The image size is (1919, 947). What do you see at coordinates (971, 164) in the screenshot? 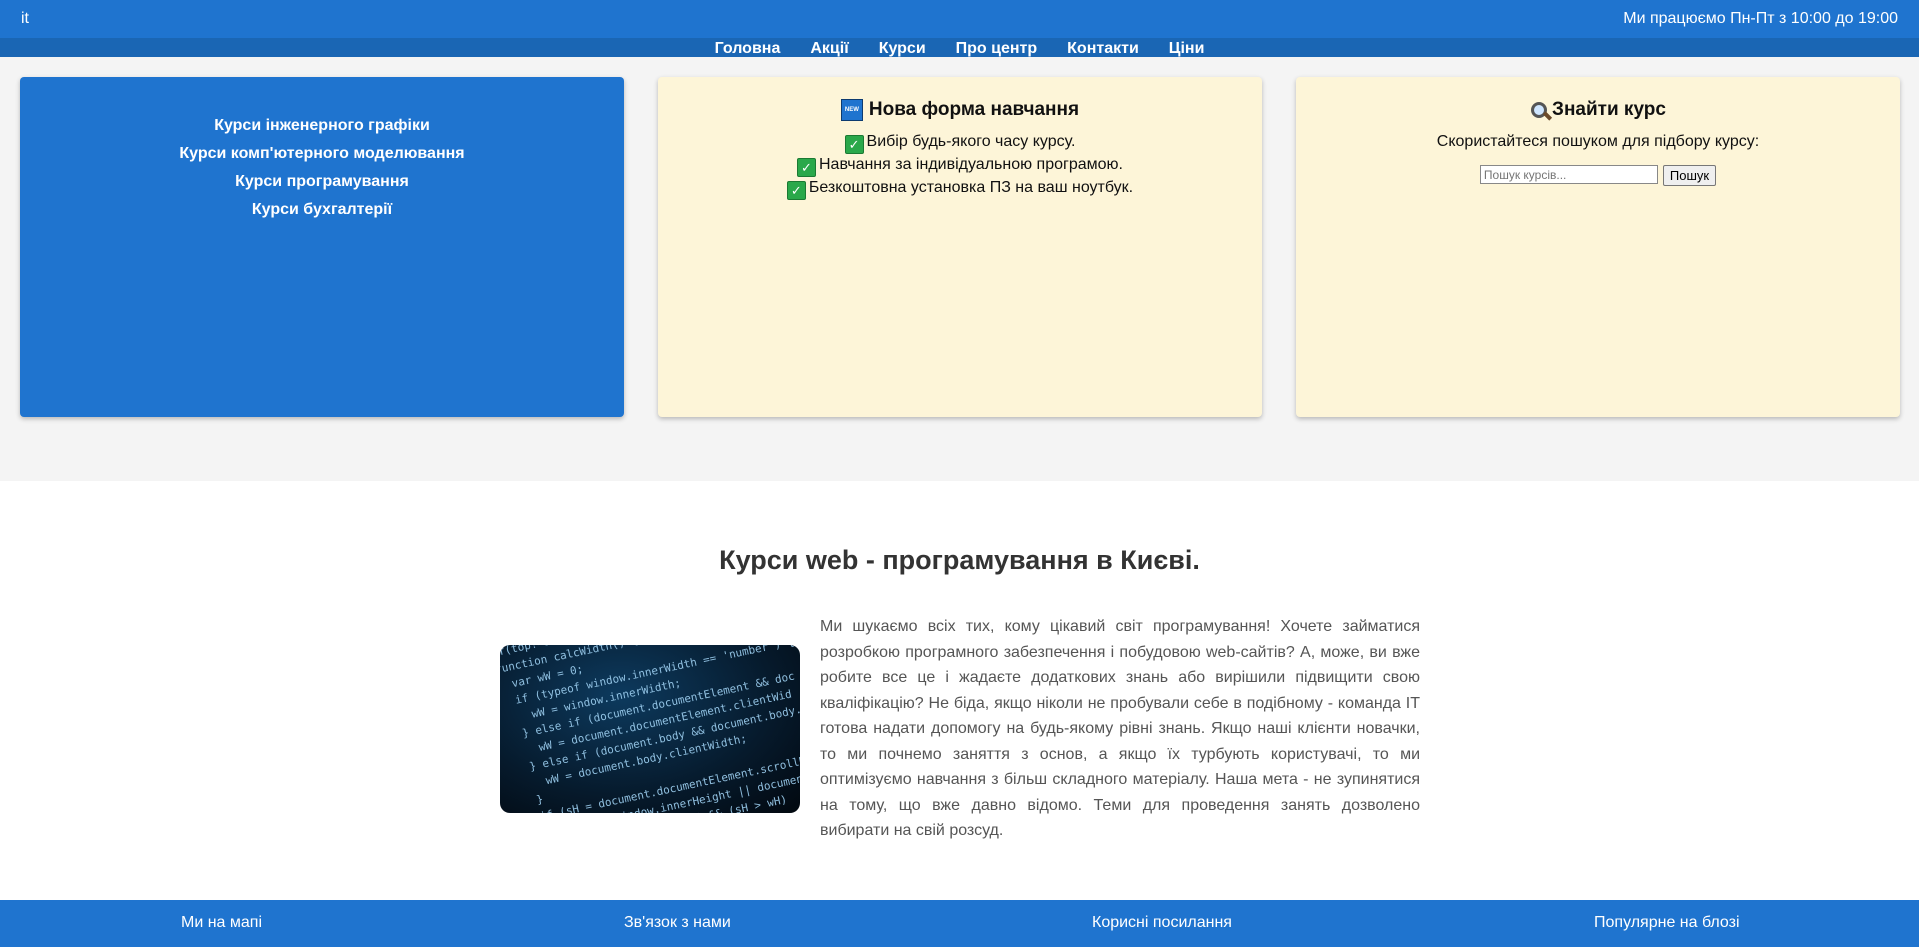
I see `feature-text: Навчання за індивідуальною програмою.` at bounding box center [971, 164].